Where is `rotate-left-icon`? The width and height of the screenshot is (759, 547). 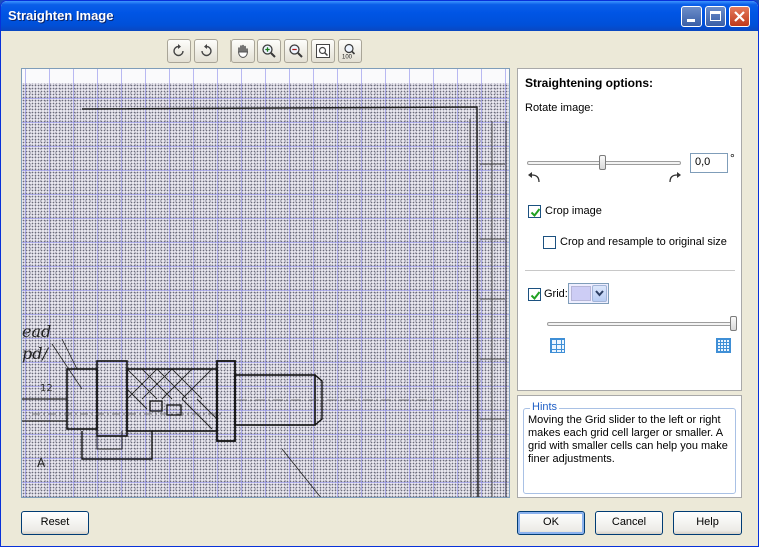 rotate-left-icon is located at coordinates (178, 50).